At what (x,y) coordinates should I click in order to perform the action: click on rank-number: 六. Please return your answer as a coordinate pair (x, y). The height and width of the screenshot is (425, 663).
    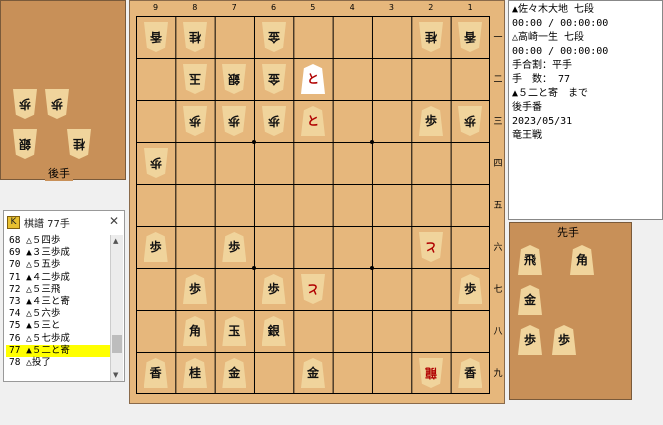
    Looking at the image, I should click on (498, 248).